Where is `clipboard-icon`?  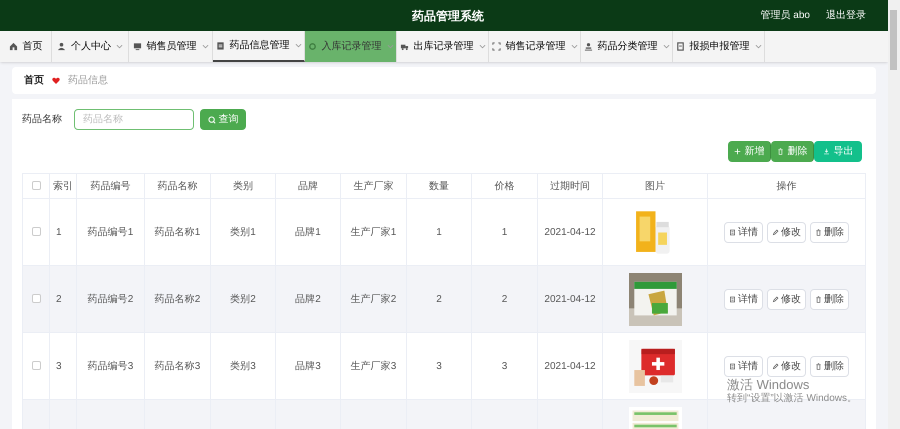 clipboard-icon is located at coordinates (220, 45).